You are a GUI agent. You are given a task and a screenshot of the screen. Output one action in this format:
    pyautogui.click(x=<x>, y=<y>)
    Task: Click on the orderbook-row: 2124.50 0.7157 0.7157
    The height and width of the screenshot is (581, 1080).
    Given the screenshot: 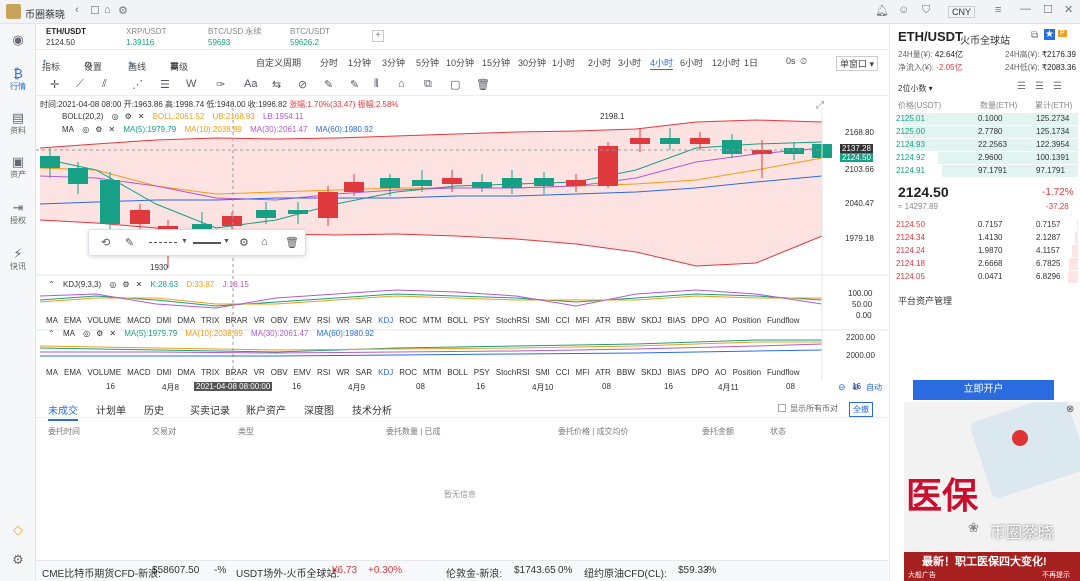 What is the action you would take?
    pyautogui.click(x=987, y=225)
    